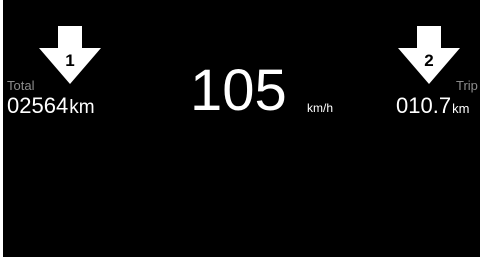 Image resolution: width=484 pixels, height=261 pixels. Describe the element at coordinates (21, 85) in the screenshot. I see `total-label: Total` at that location.